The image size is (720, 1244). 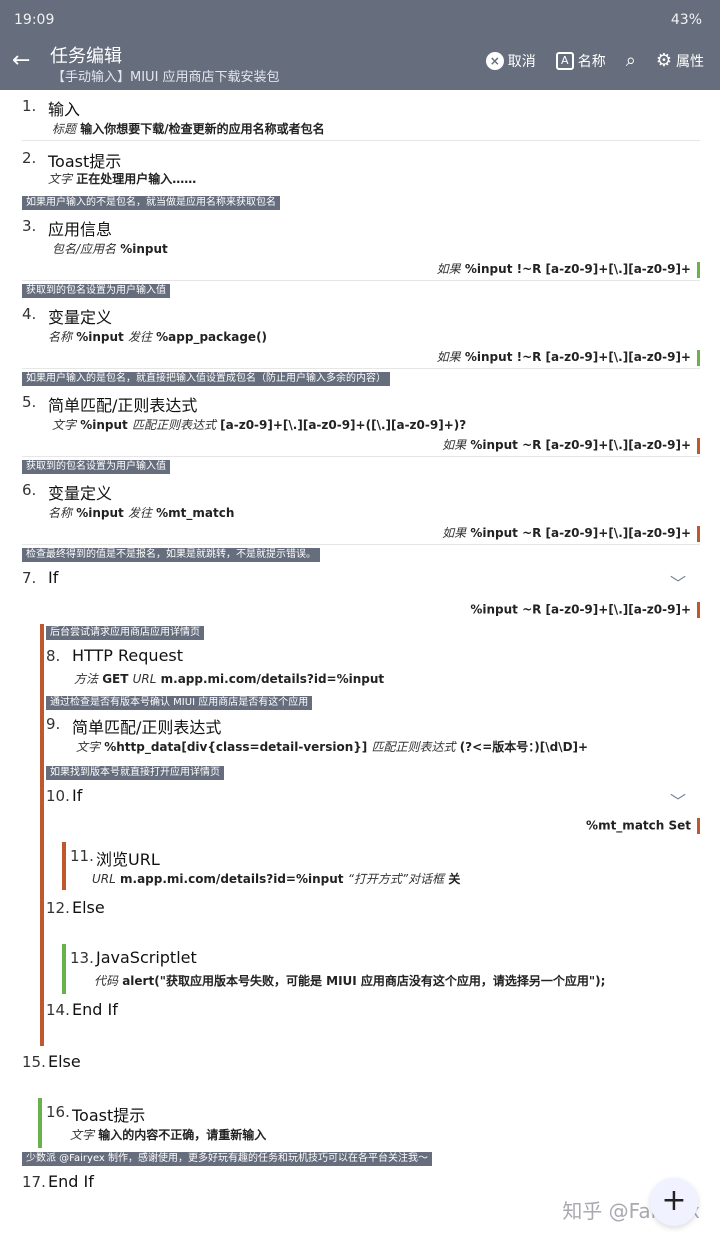 What do you see at coordinates (128, 859) in the screenshot?
I see `step-title: 浏览URL` at bounding box center [128, 859].